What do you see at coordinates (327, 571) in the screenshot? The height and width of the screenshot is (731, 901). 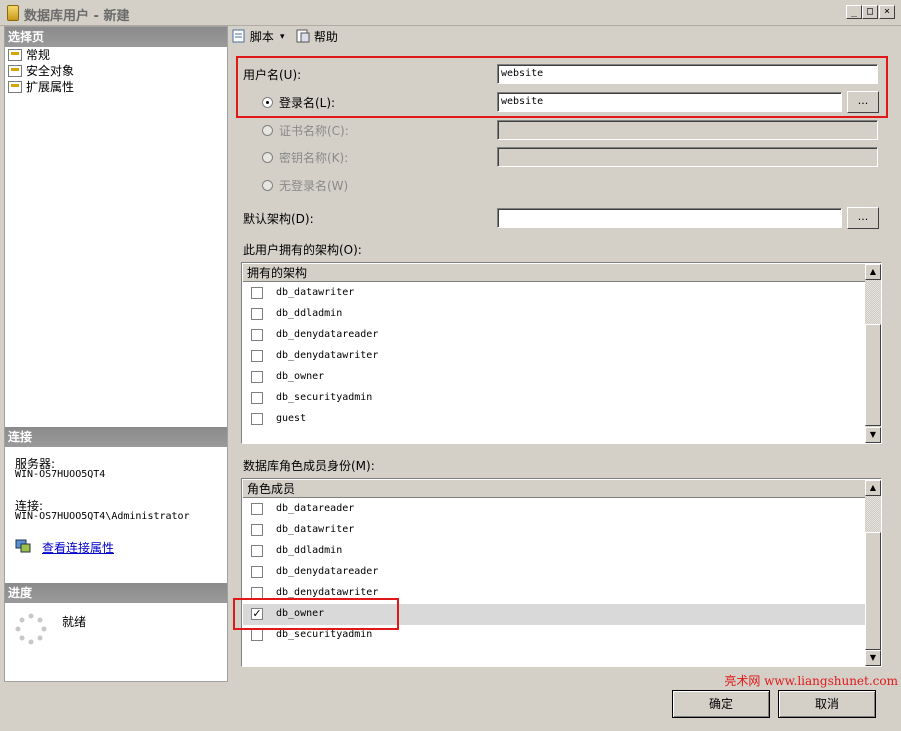 I see `role-name: db_denydatareader` at bounding box center [327, 571].